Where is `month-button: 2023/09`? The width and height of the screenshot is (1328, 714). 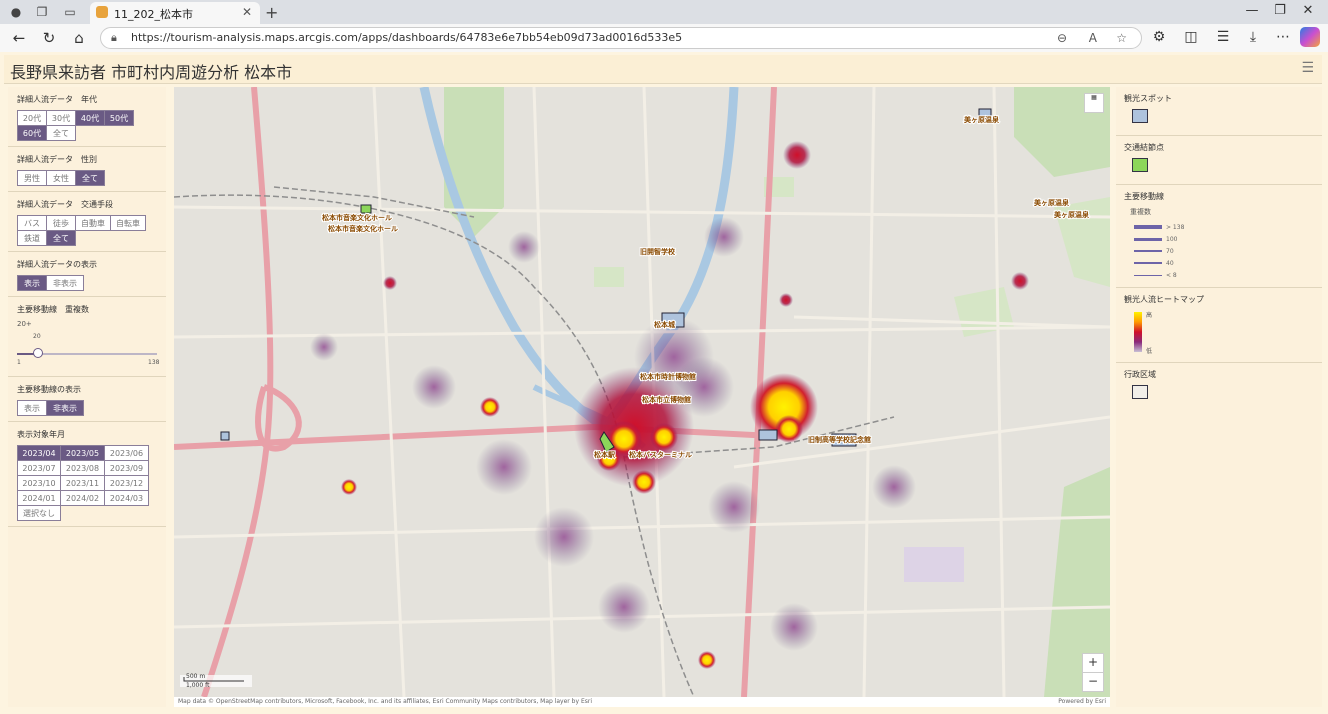
month-button: 2023/09 is located at coordinates (126, 468).